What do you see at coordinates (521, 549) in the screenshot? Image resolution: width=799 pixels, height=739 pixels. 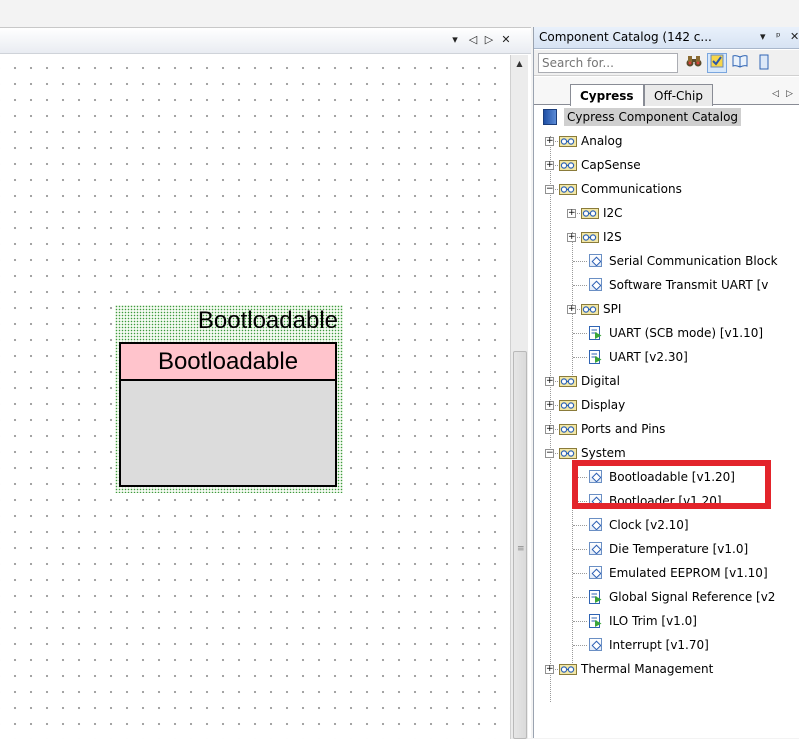 I see `grip-icon: ≡` at bounding box center [521, 549].